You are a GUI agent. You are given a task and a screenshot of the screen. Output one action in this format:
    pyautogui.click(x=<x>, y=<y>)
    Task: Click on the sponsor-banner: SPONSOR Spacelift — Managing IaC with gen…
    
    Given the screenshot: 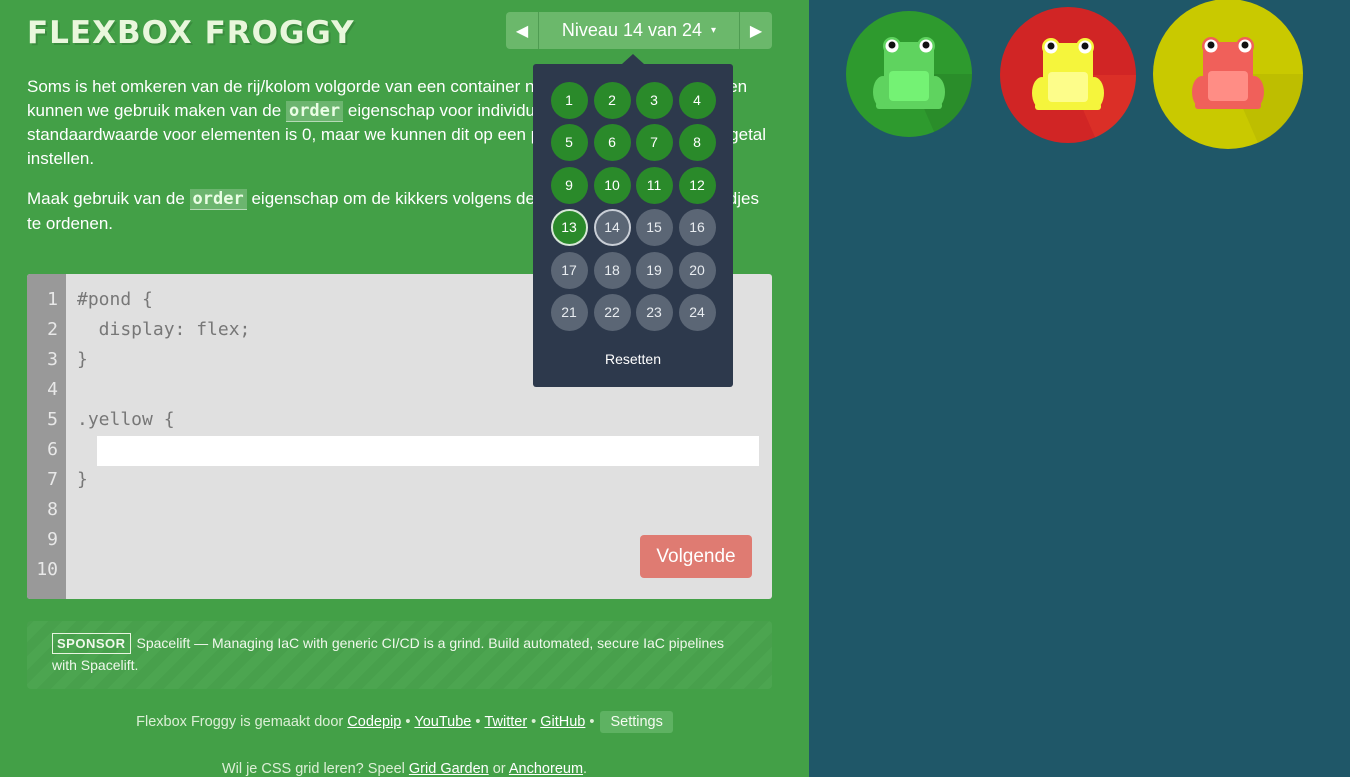 What is the action you would take?
    pyautogui.click(x=399, y=655)
    